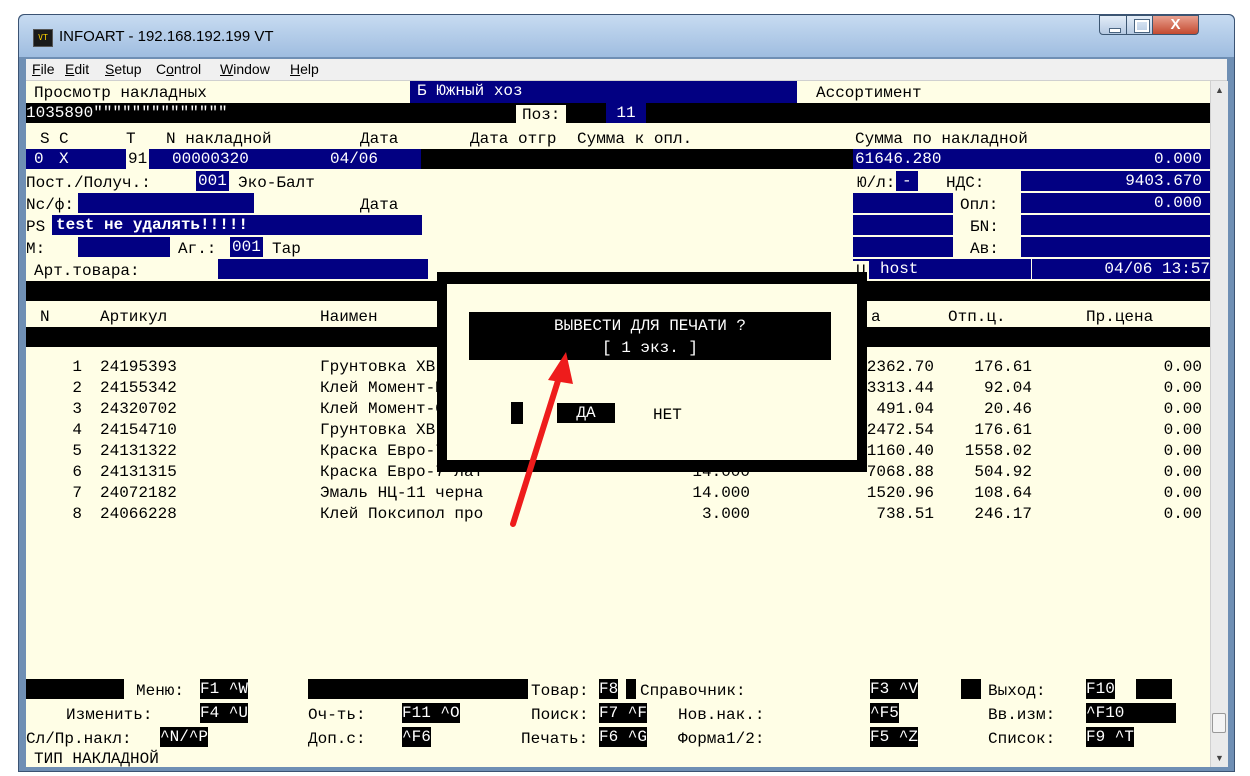 The image size is (1250, 776). I want to click on minimize-button, so click(1113, 25).